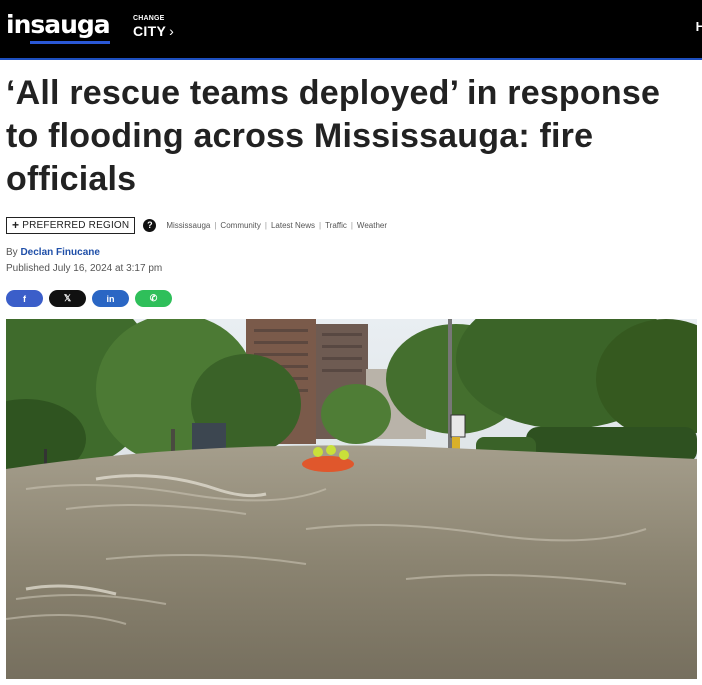  Describe the element at coordinates (336, 225) in the screenshot. I see `tag-traffic: Traffic` at that location.